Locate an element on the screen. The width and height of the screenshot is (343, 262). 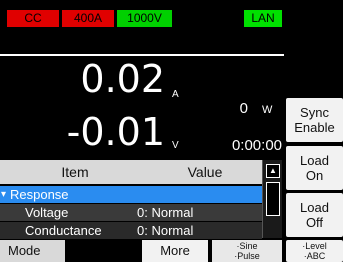
scroll-thumb is located at coordinates (273, 199).